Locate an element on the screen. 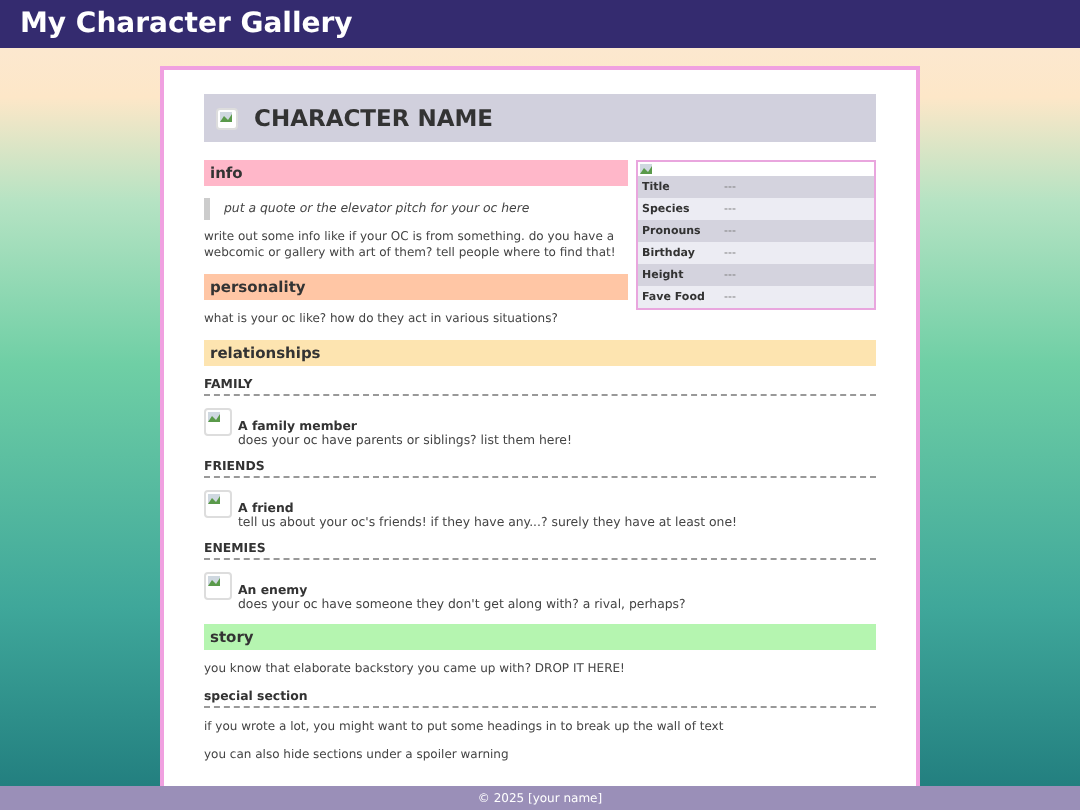 This screenshot has height=810, width=1080. character-name: CHARACTER NAME is located at coordinates (374, 118).